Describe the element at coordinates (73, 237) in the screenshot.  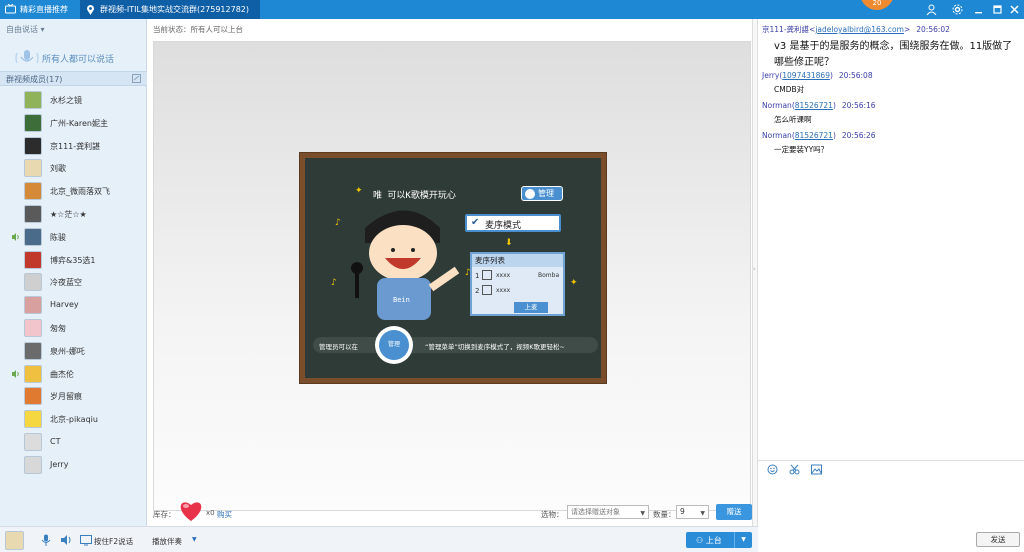
I see `member-item: 陈骏` at that location.